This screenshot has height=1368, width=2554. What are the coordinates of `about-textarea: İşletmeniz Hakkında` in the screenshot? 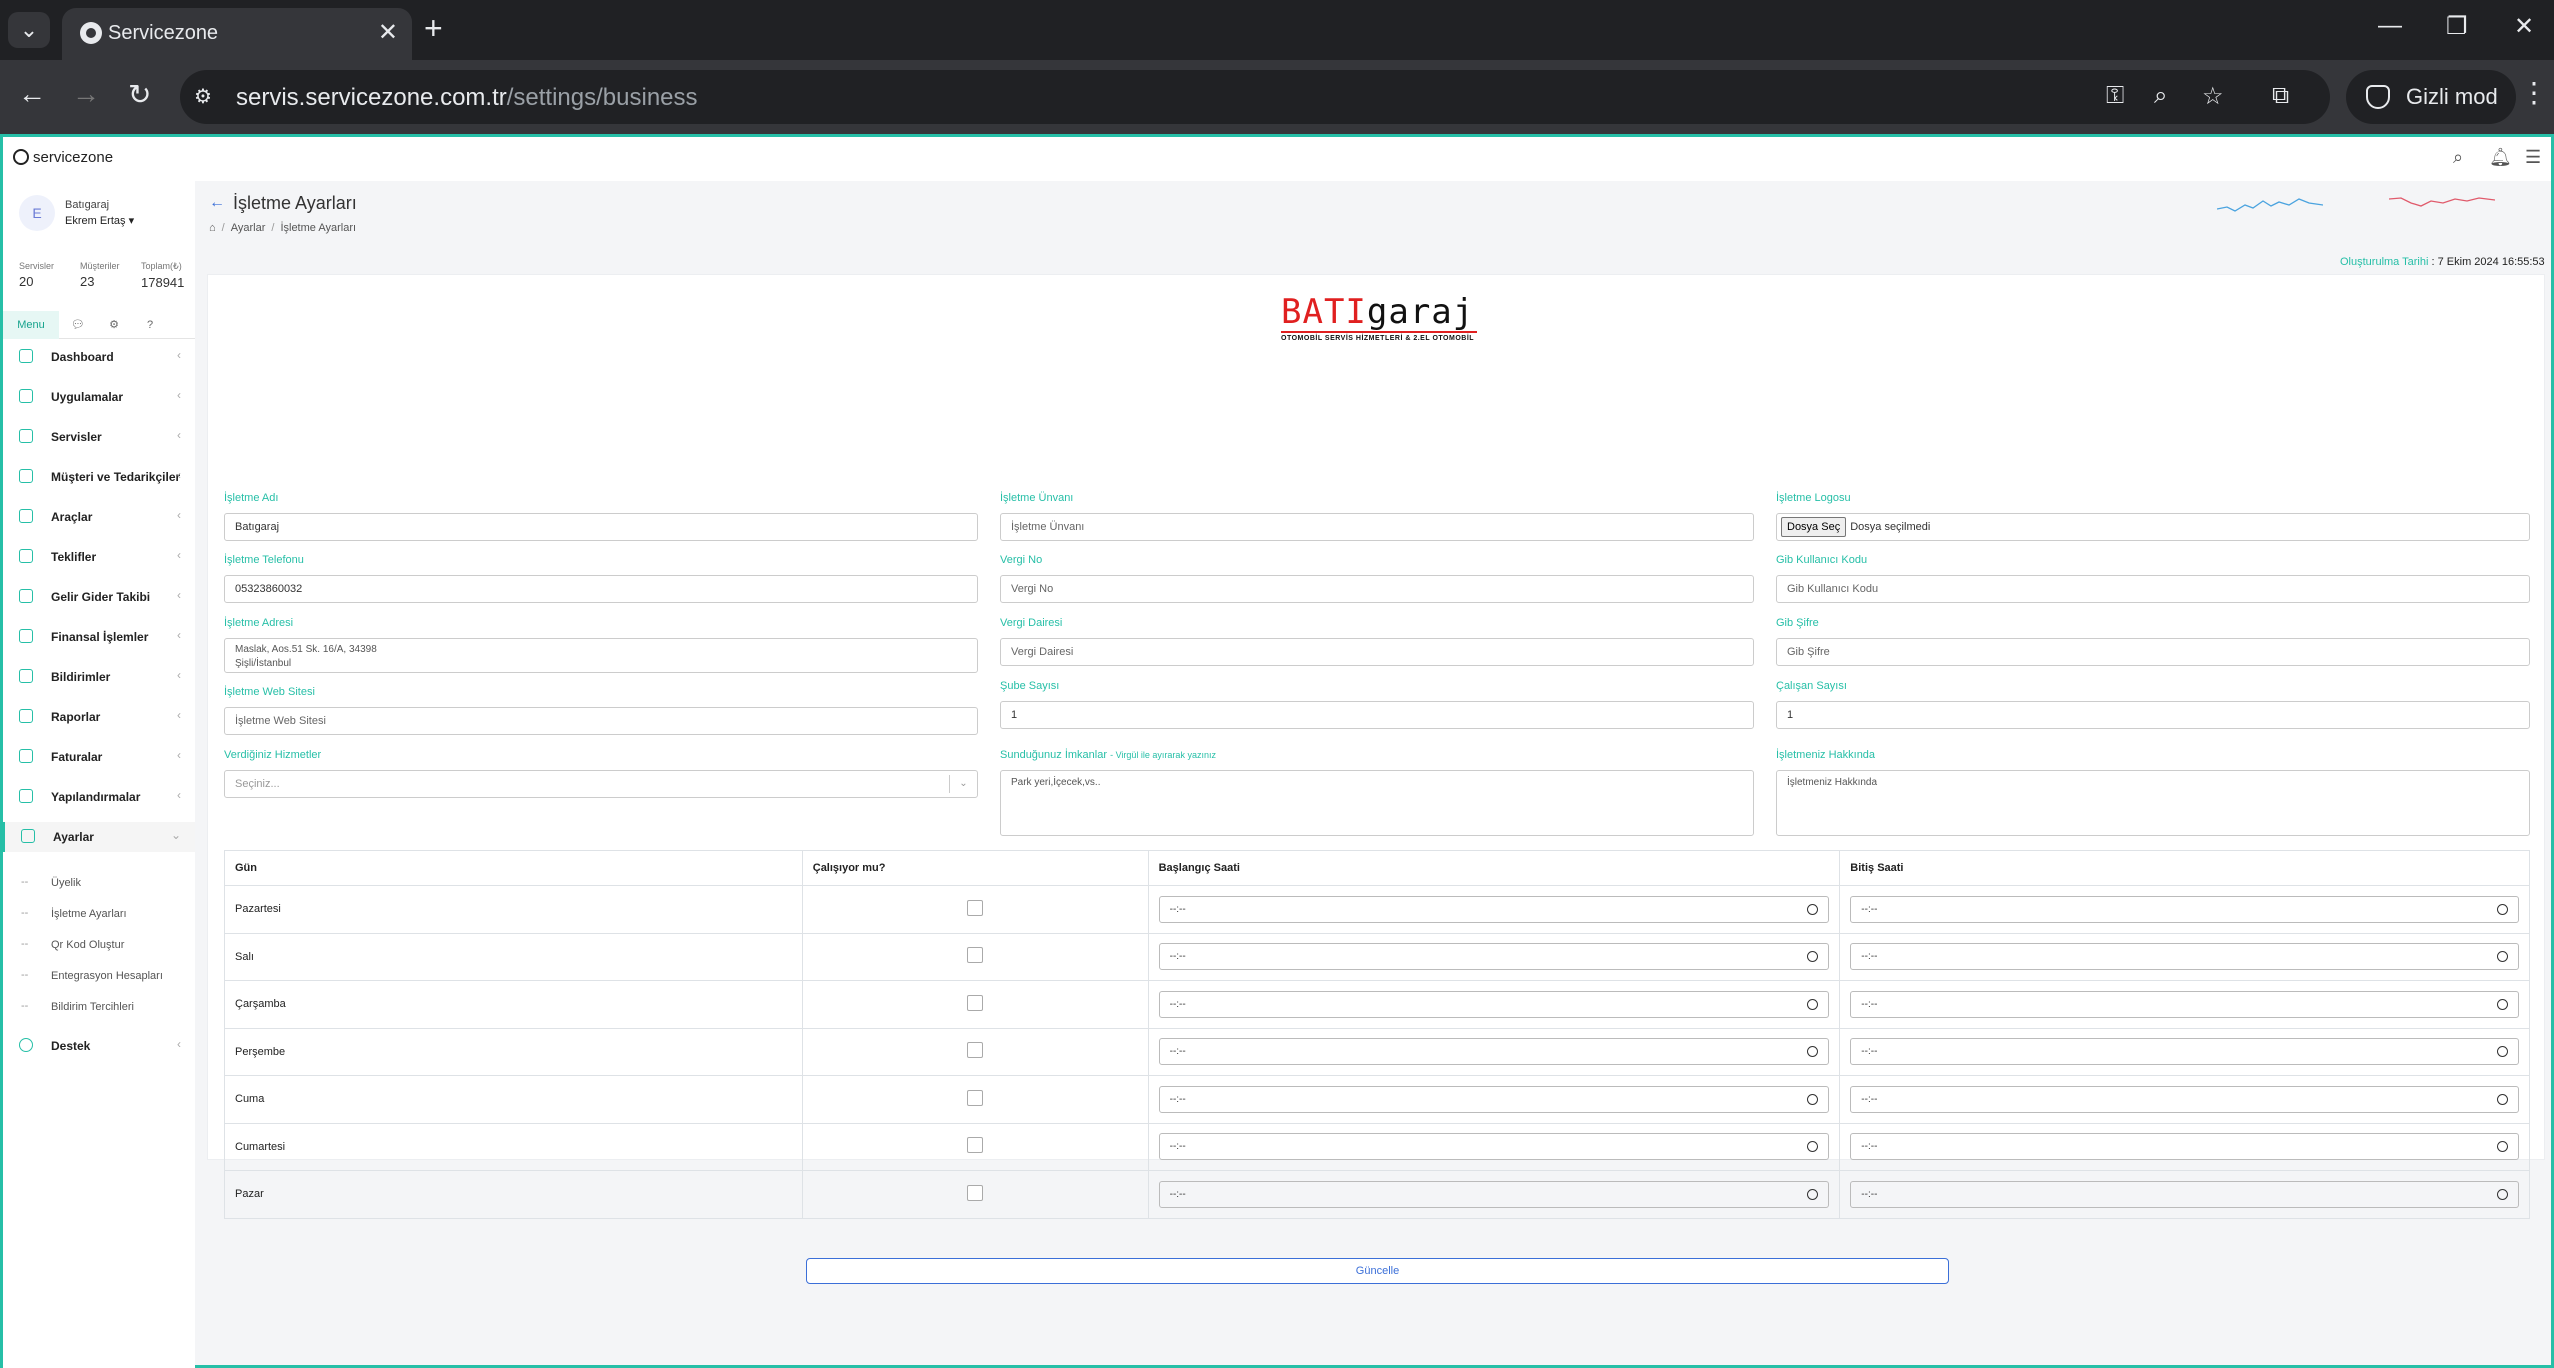 It's located at (2153, 803).